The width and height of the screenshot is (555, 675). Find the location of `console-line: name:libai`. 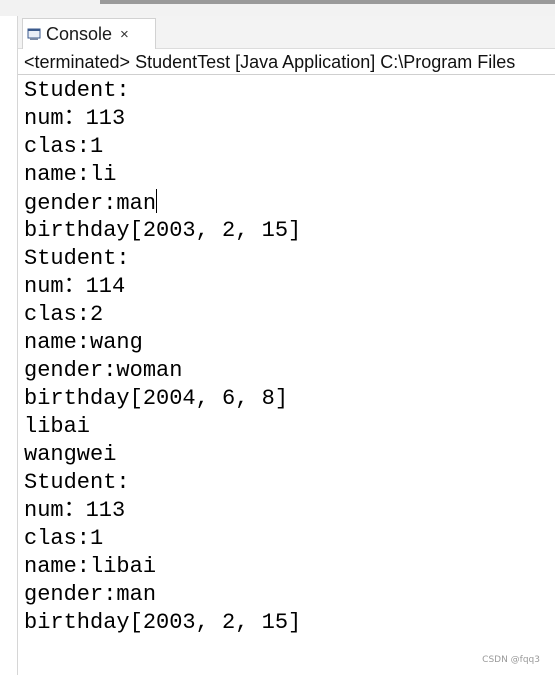

console-line: name:libai is located at coordinates (289, 567).